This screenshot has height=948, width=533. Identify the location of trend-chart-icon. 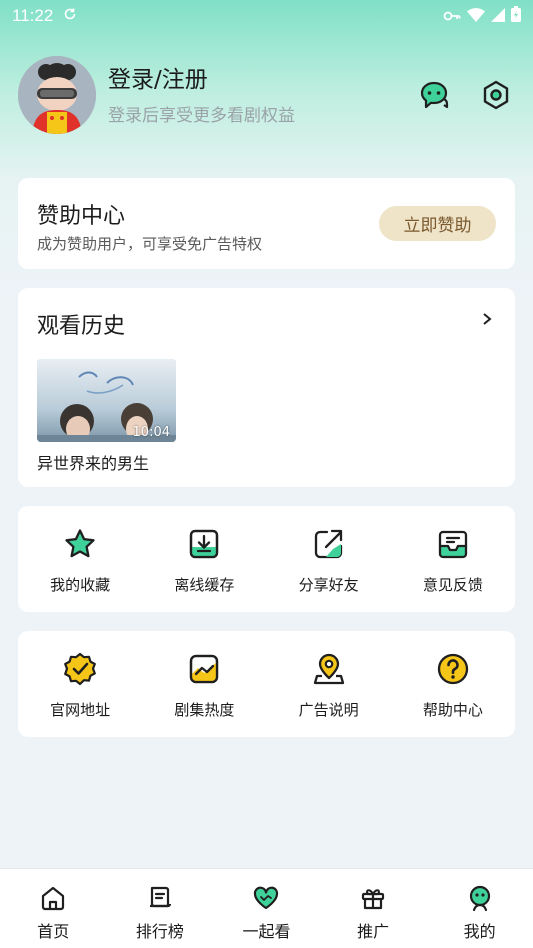
(204, 669).